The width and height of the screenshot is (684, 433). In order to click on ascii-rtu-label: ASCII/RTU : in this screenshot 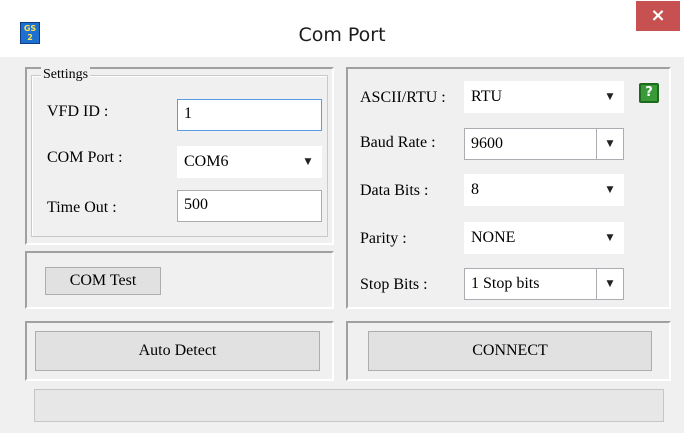, I will do `click(403, 97)`.